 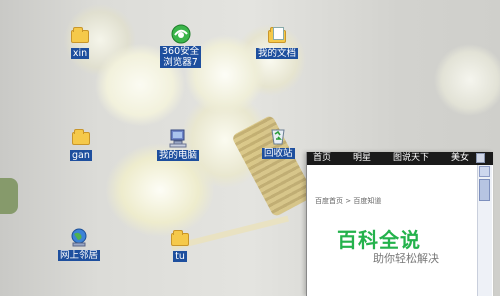 I want to click on breadcrumb: 百度首页 > 百度知道, so click(x=348, y=201).